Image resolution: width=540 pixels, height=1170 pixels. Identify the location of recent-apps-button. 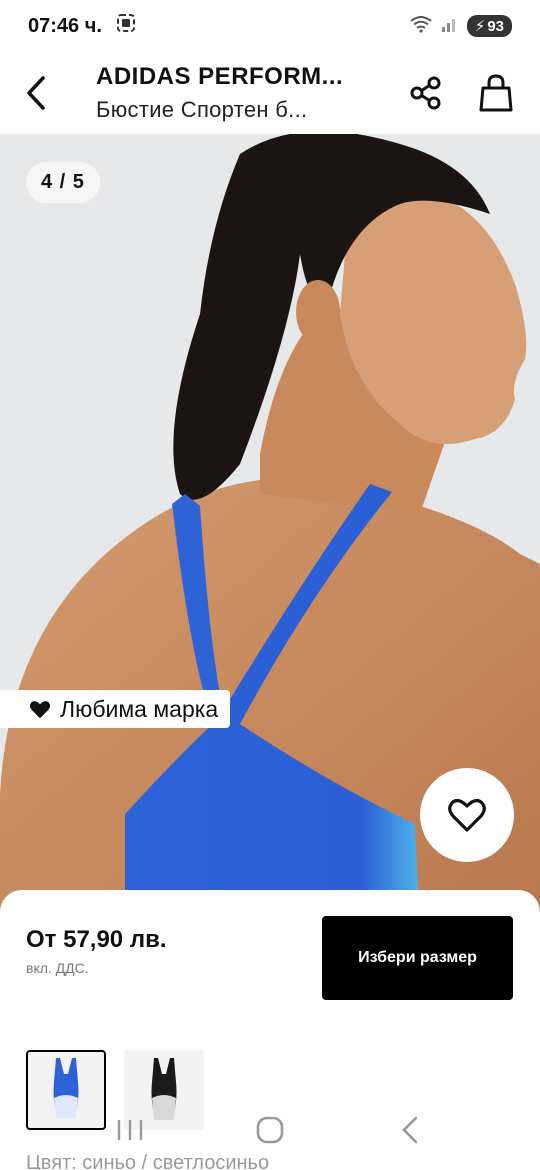
(130, 1130).